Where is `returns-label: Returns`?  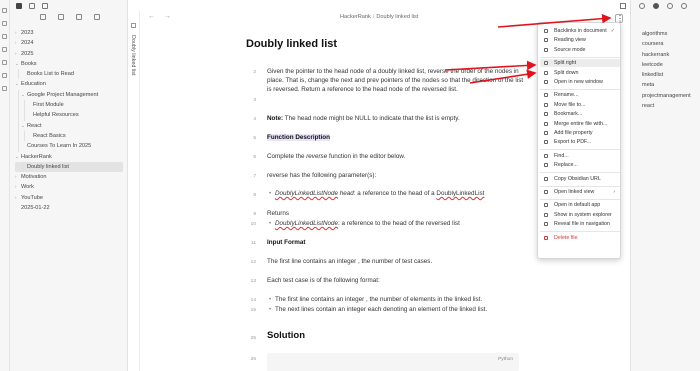 returns-label: Returns is located at coordinates (398, 213).